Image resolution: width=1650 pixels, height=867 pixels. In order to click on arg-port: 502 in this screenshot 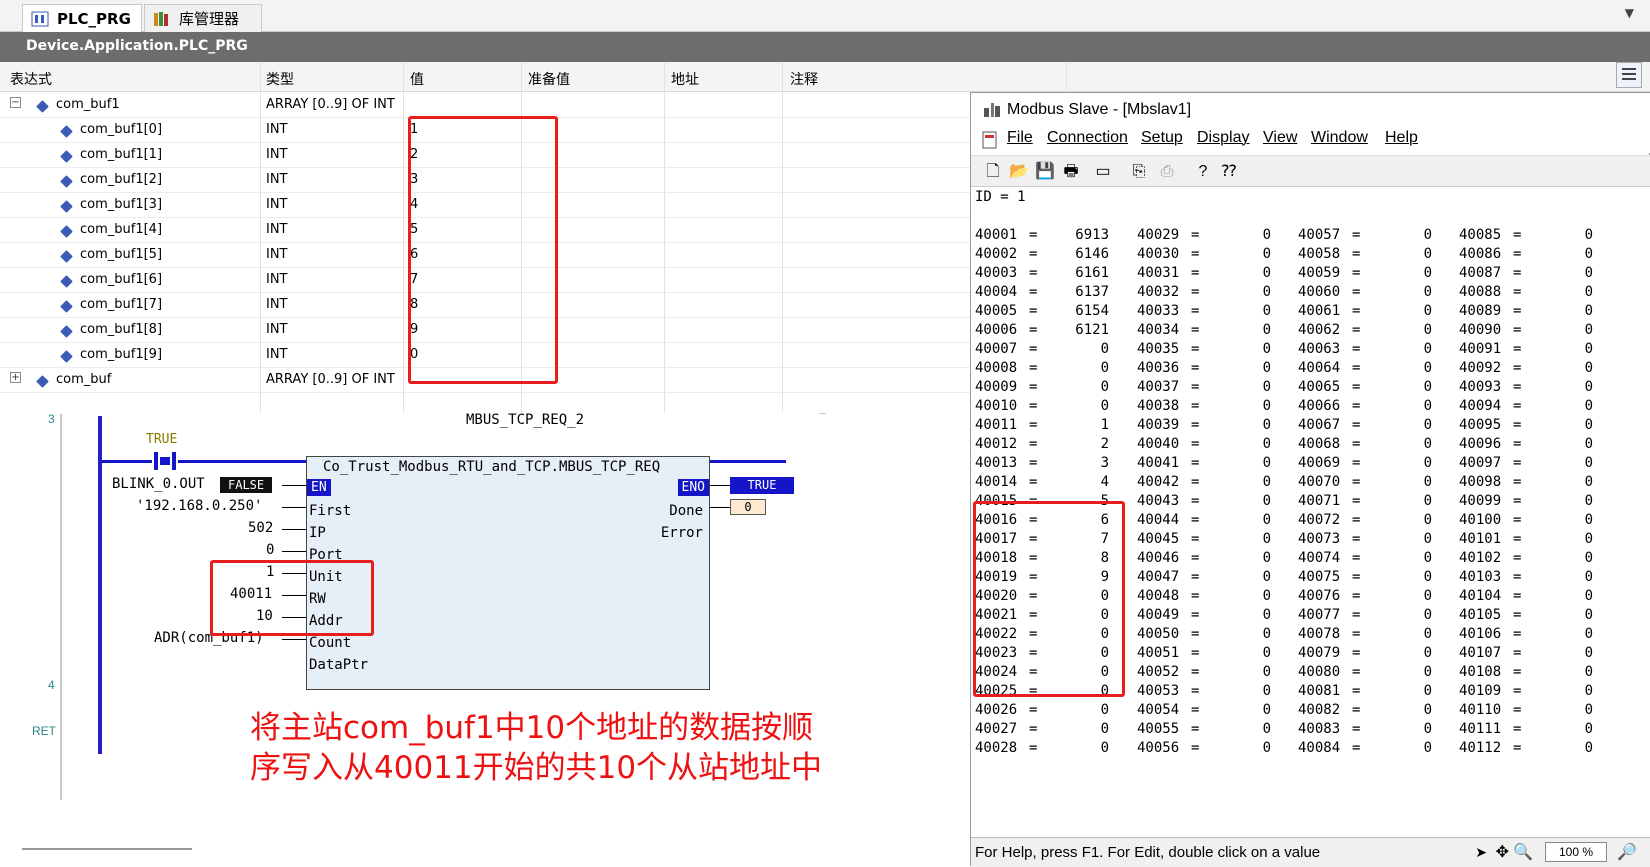, I will do `click(260, 528)`.